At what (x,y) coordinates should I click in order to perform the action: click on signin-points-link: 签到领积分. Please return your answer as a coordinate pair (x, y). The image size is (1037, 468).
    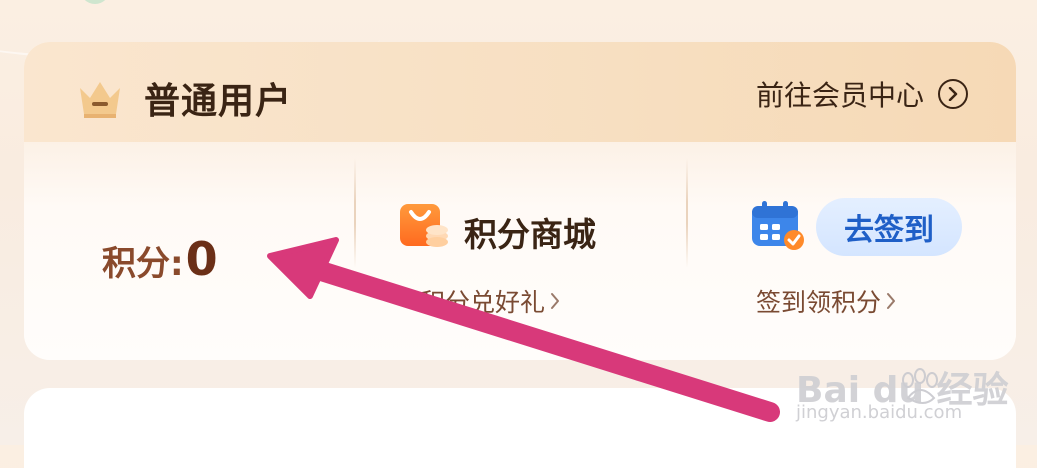
    Looking at the image, I should click on (826, 301).